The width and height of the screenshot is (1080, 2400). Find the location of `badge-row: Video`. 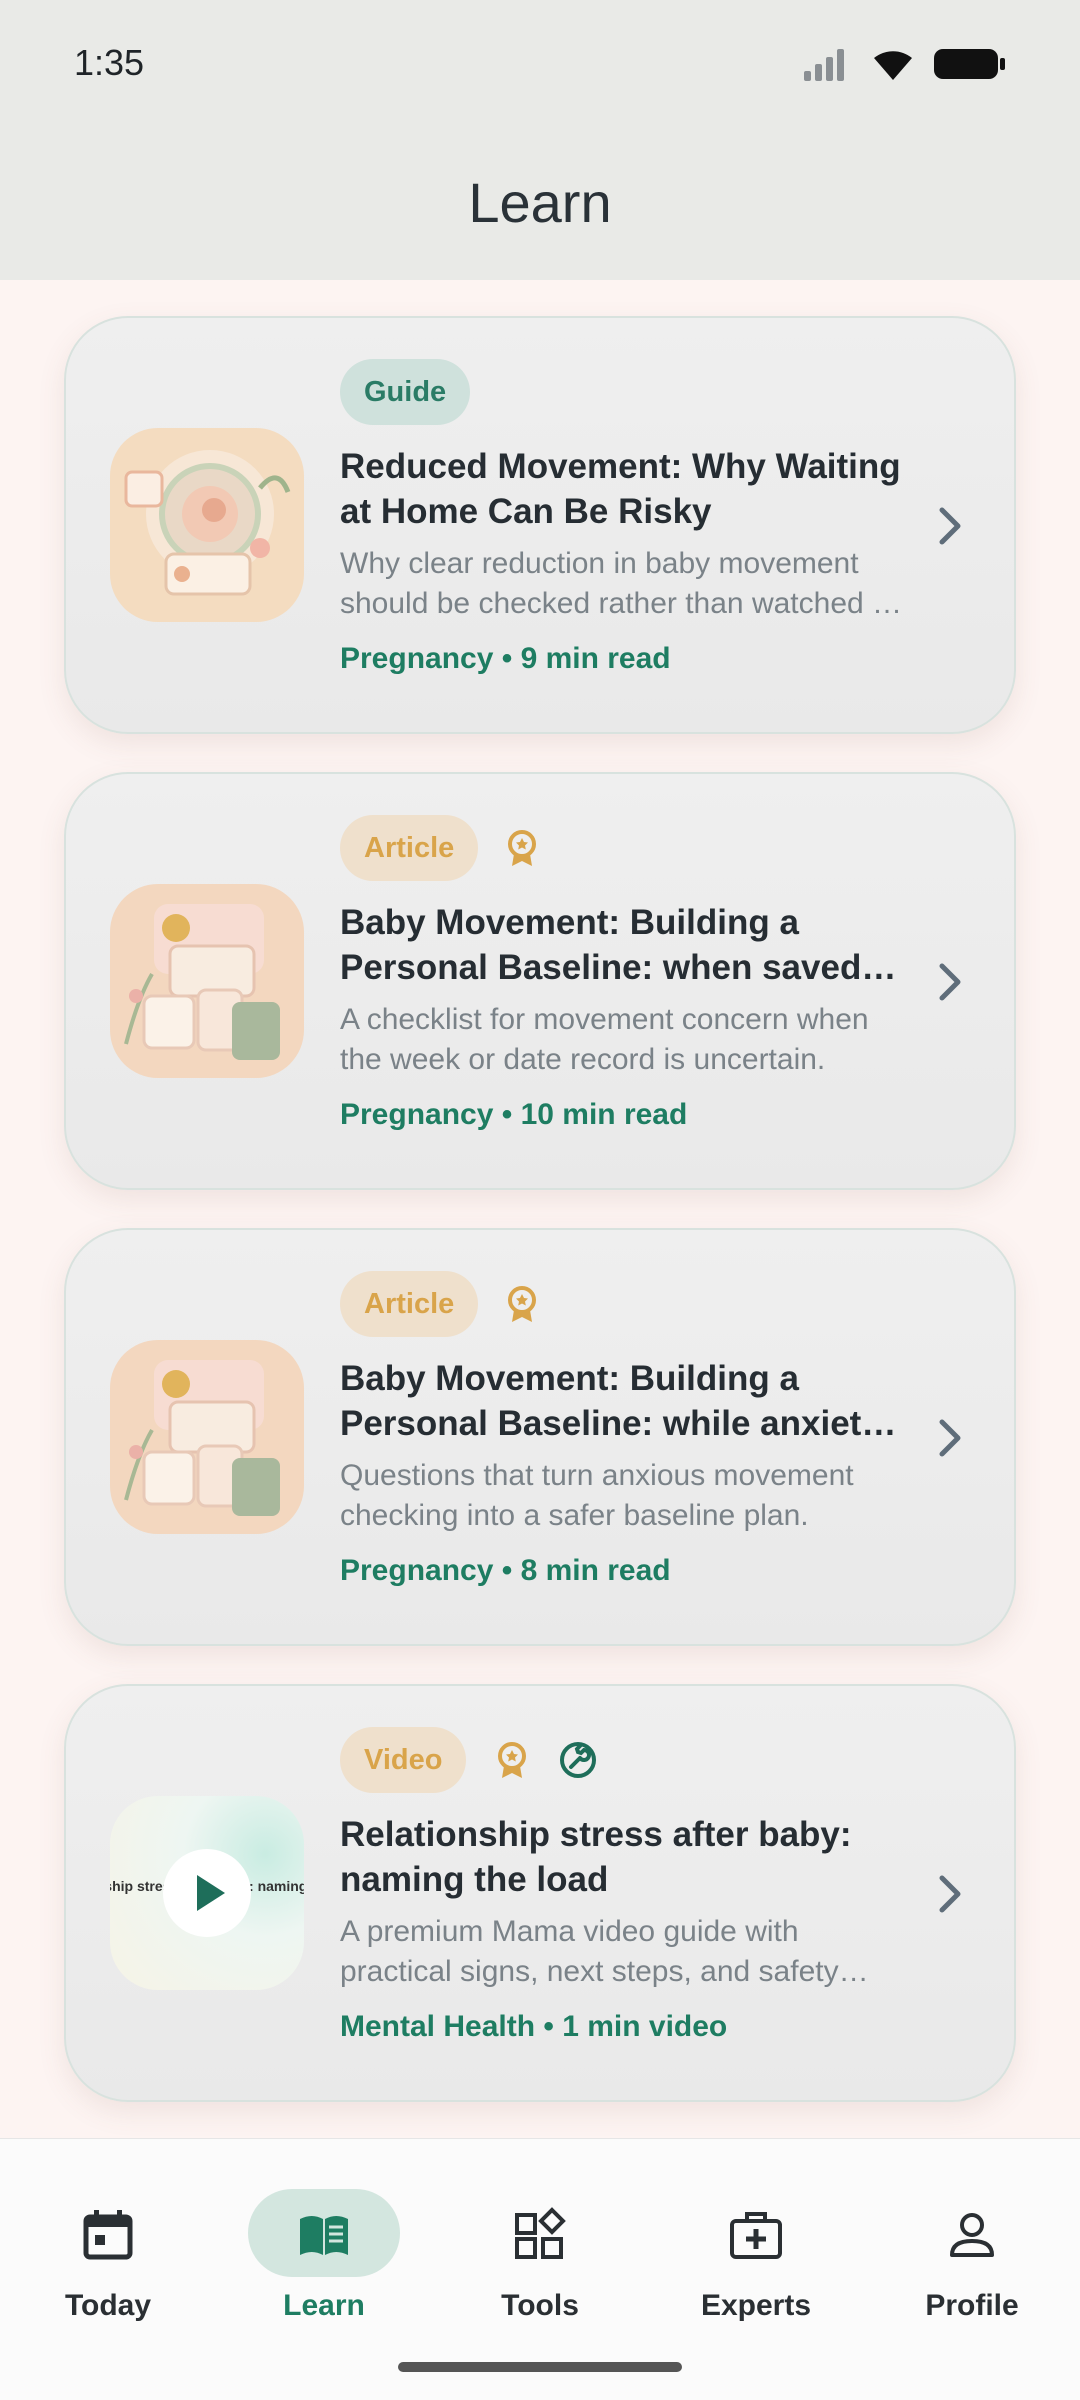

badge-row: Video is located at coordinates (625, 1760).